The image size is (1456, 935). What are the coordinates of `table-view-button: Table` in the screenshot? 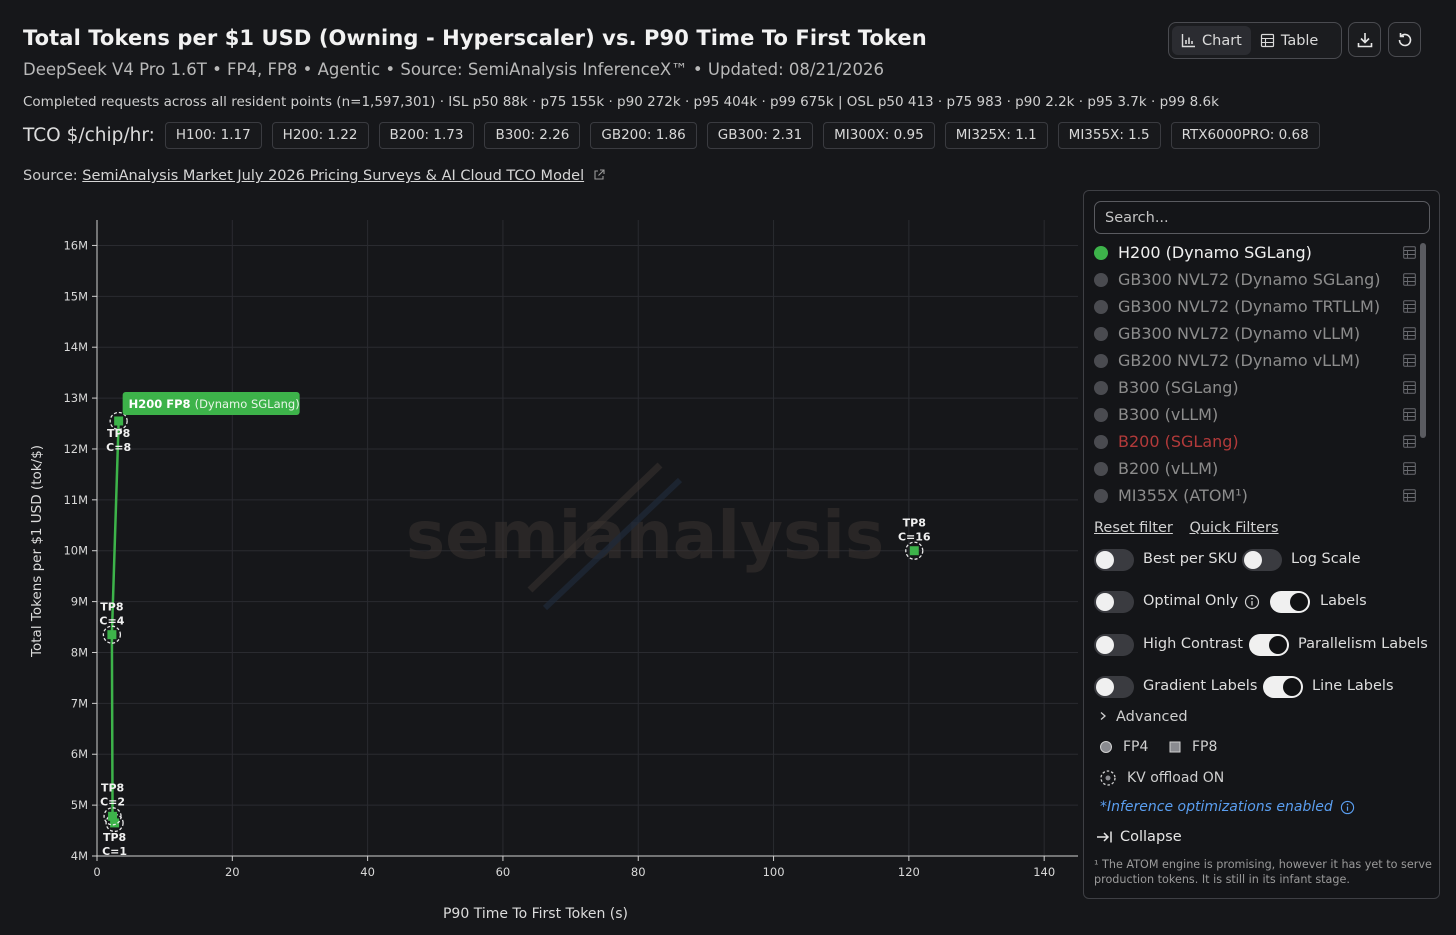 It's located at (1289, 40).